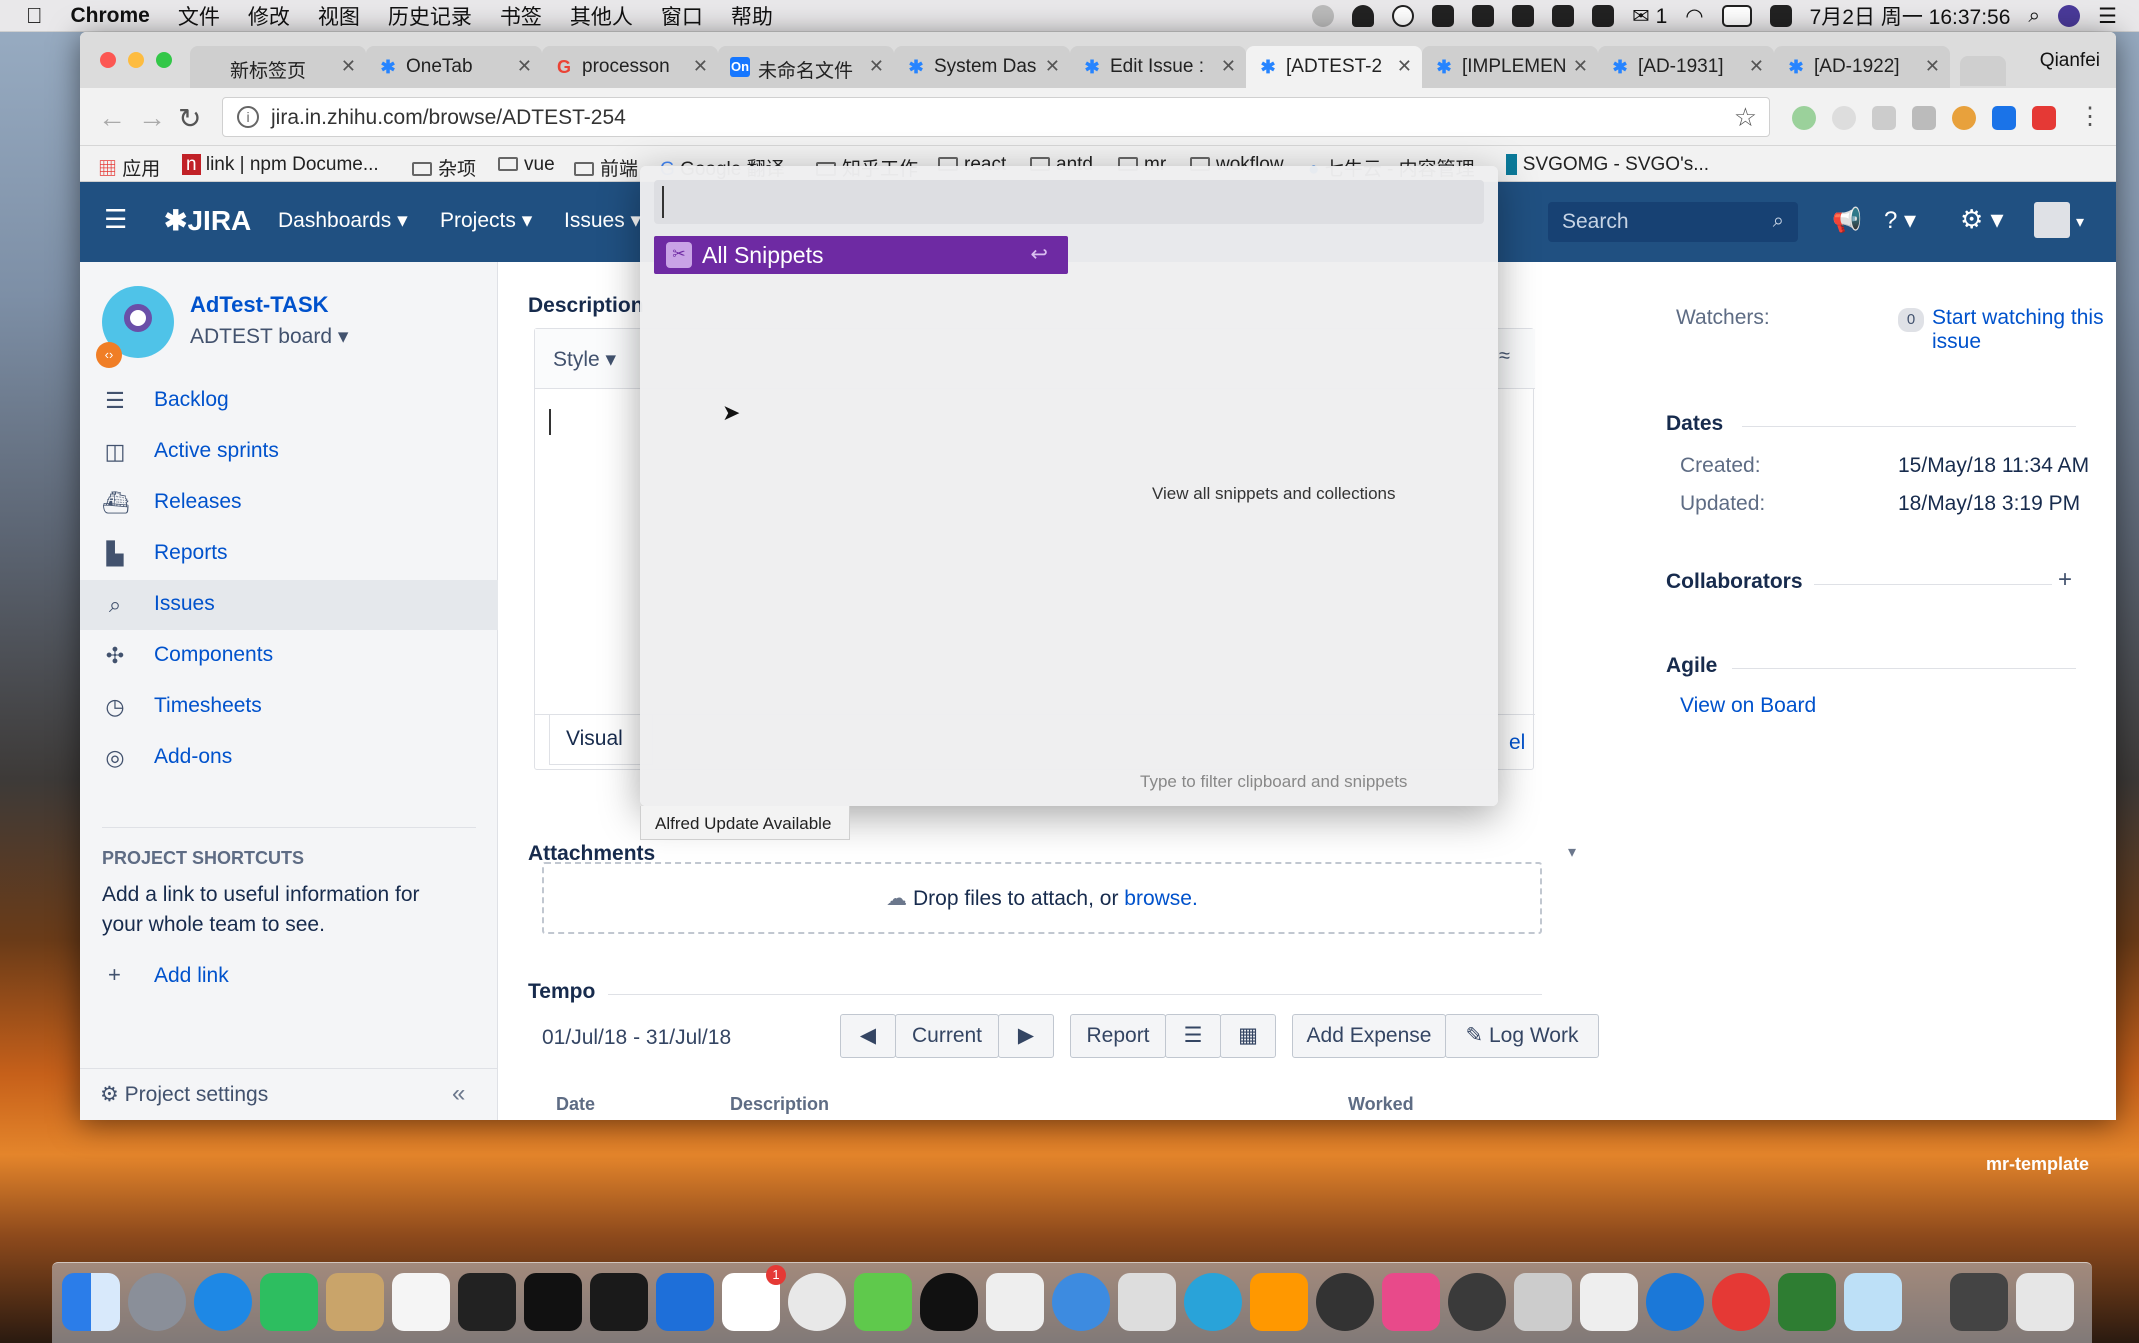 This screenshot has width=2139, height=1343. Describe the element at coordinates (164, 60) in the screenshot. I see `zoom-window-button` at that location.